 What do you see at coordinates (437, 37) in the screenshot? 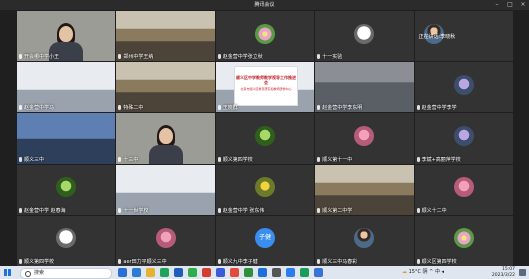
I see `speaking-indicator: 正在讲话:李晓秋` at bounding box center [437, 37].